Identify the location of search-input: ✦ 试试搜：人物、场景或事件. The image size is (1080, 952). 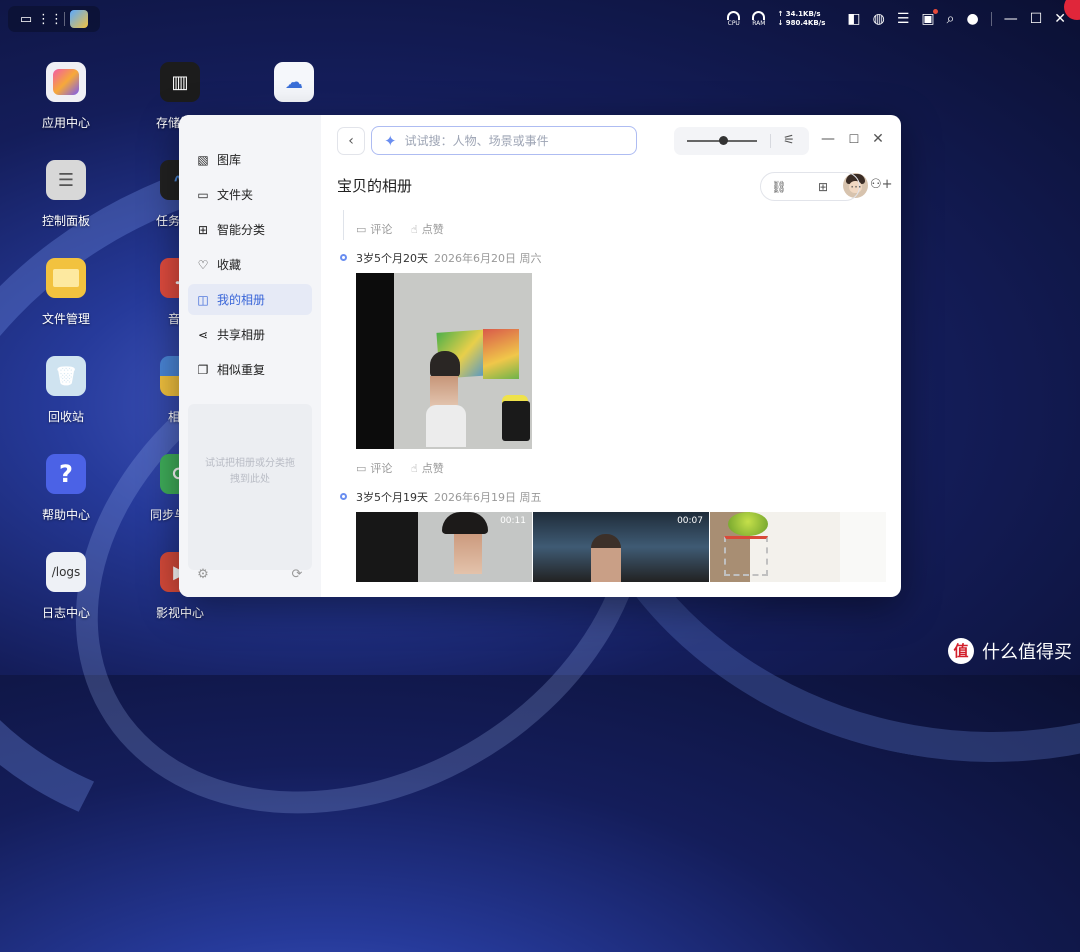
(504, 140).